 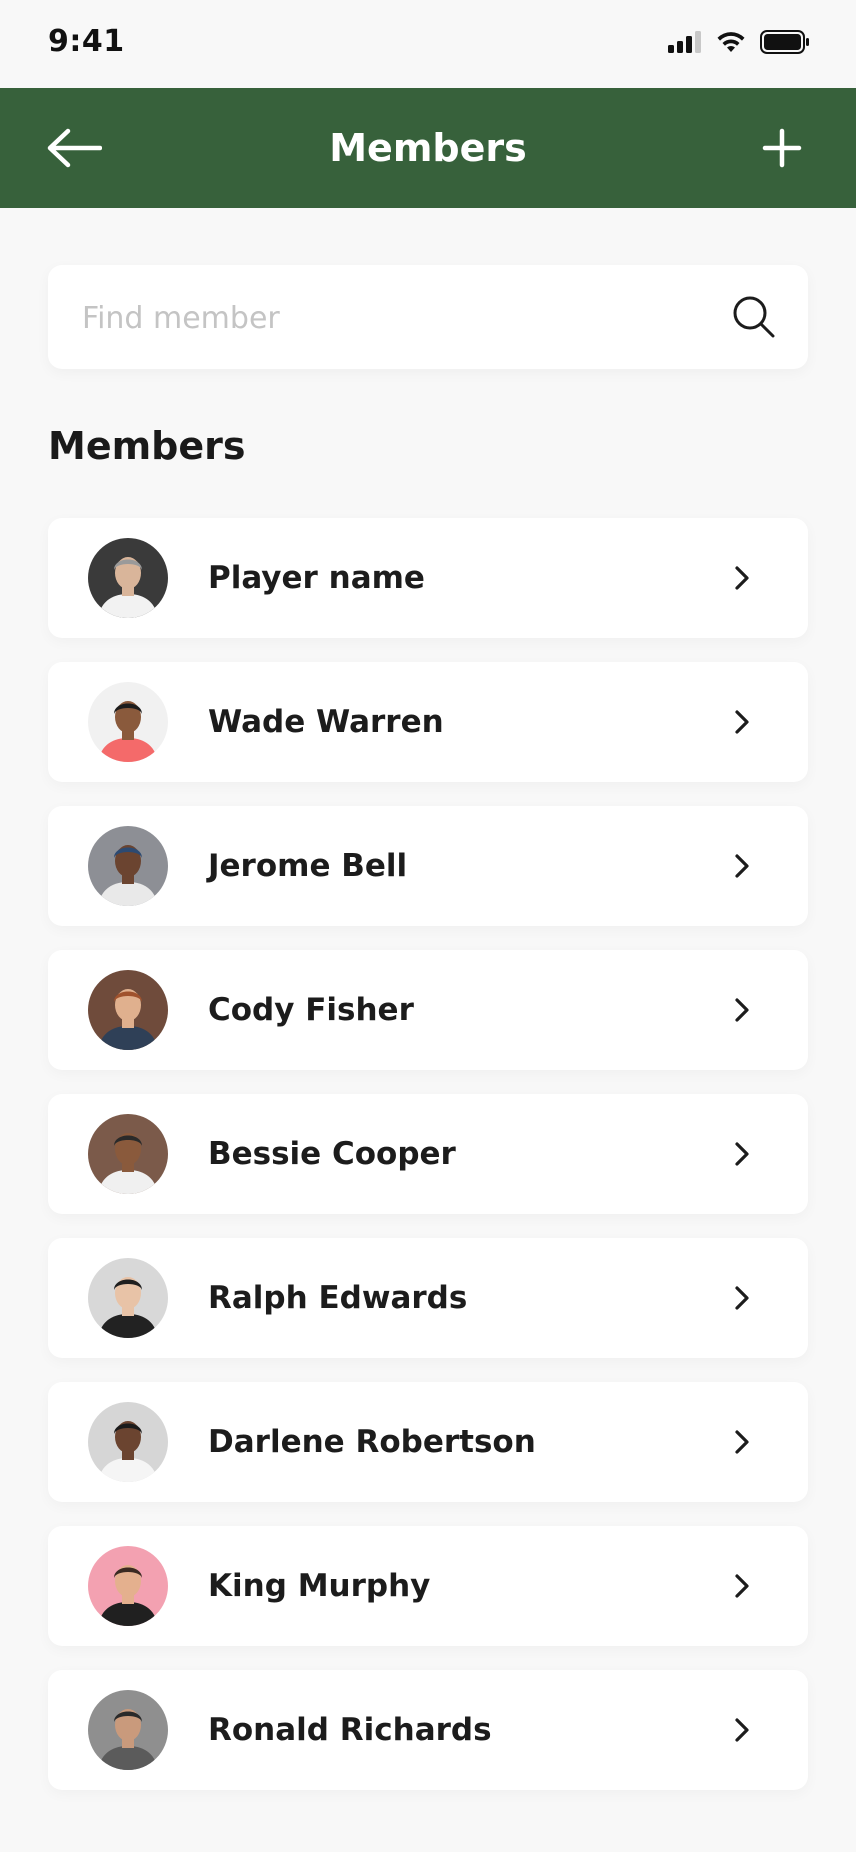 I want to click on status-bar: 9:41, so click(x=428, y=44).